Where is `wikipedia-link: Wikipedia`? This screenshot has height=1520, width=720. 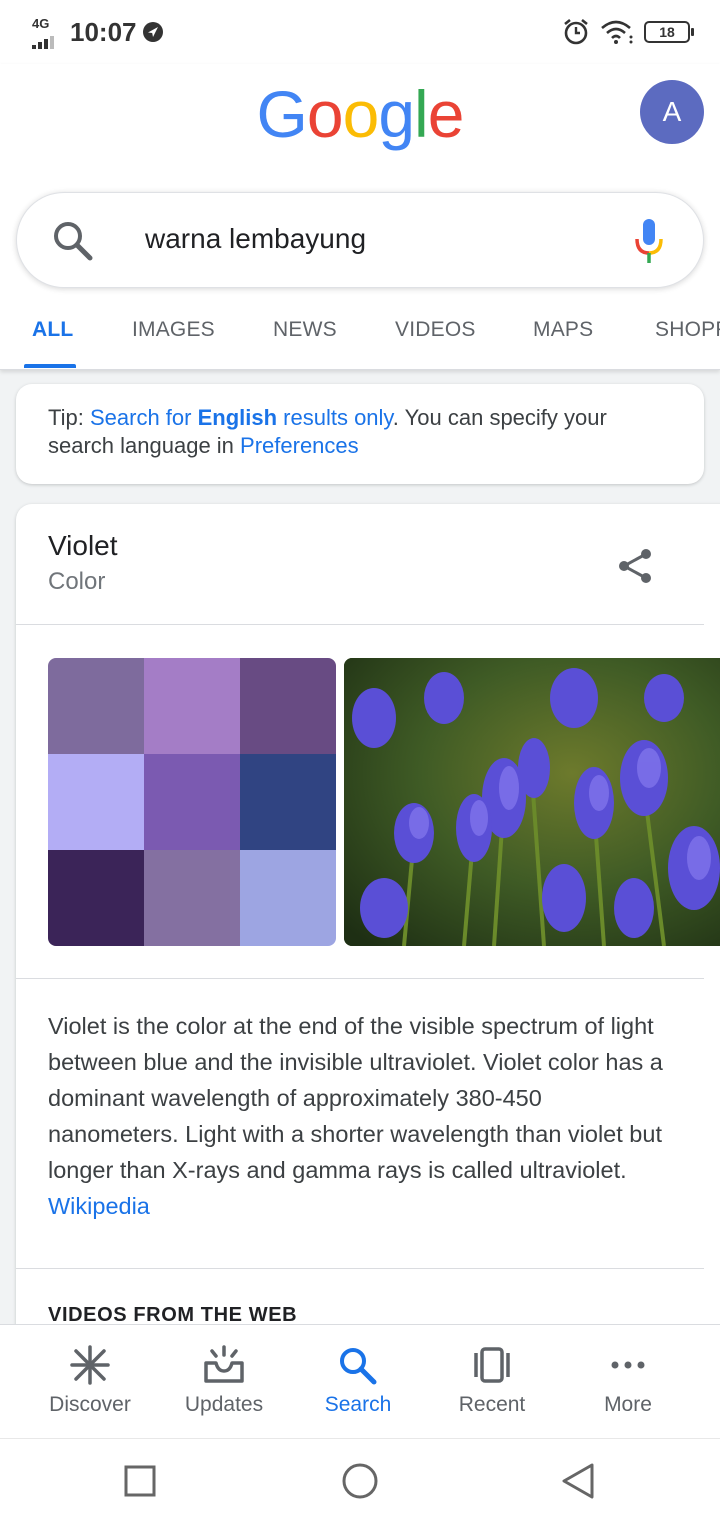
wikipedia-link: Wikipedia is located at coordinates (99, 1206).